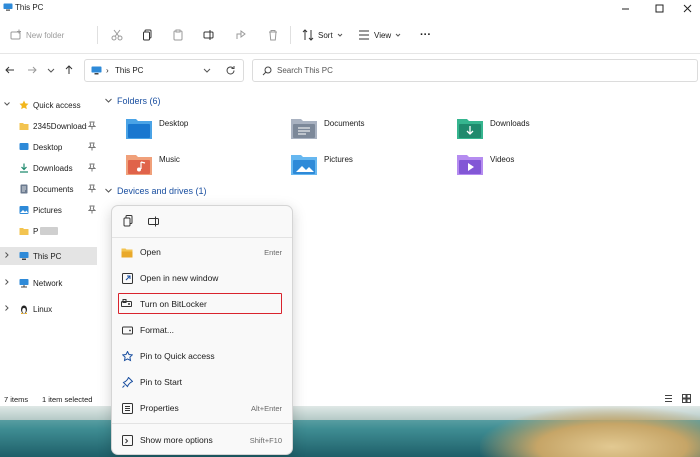  I want to click on ellipsis-icon: ···, so click(425, 35).